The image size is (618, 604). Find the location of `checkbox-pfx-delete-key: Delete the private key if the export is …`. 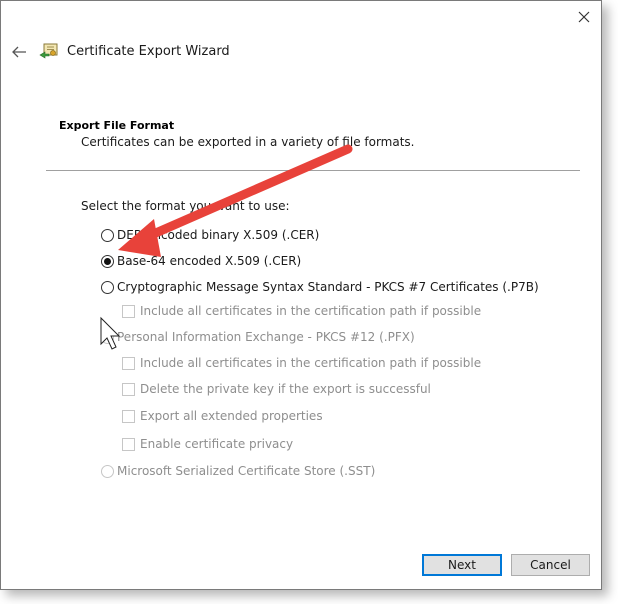

checkbox-pfx-delete-key: Delete the private key if the export is … is located at coordinates (276, 389).